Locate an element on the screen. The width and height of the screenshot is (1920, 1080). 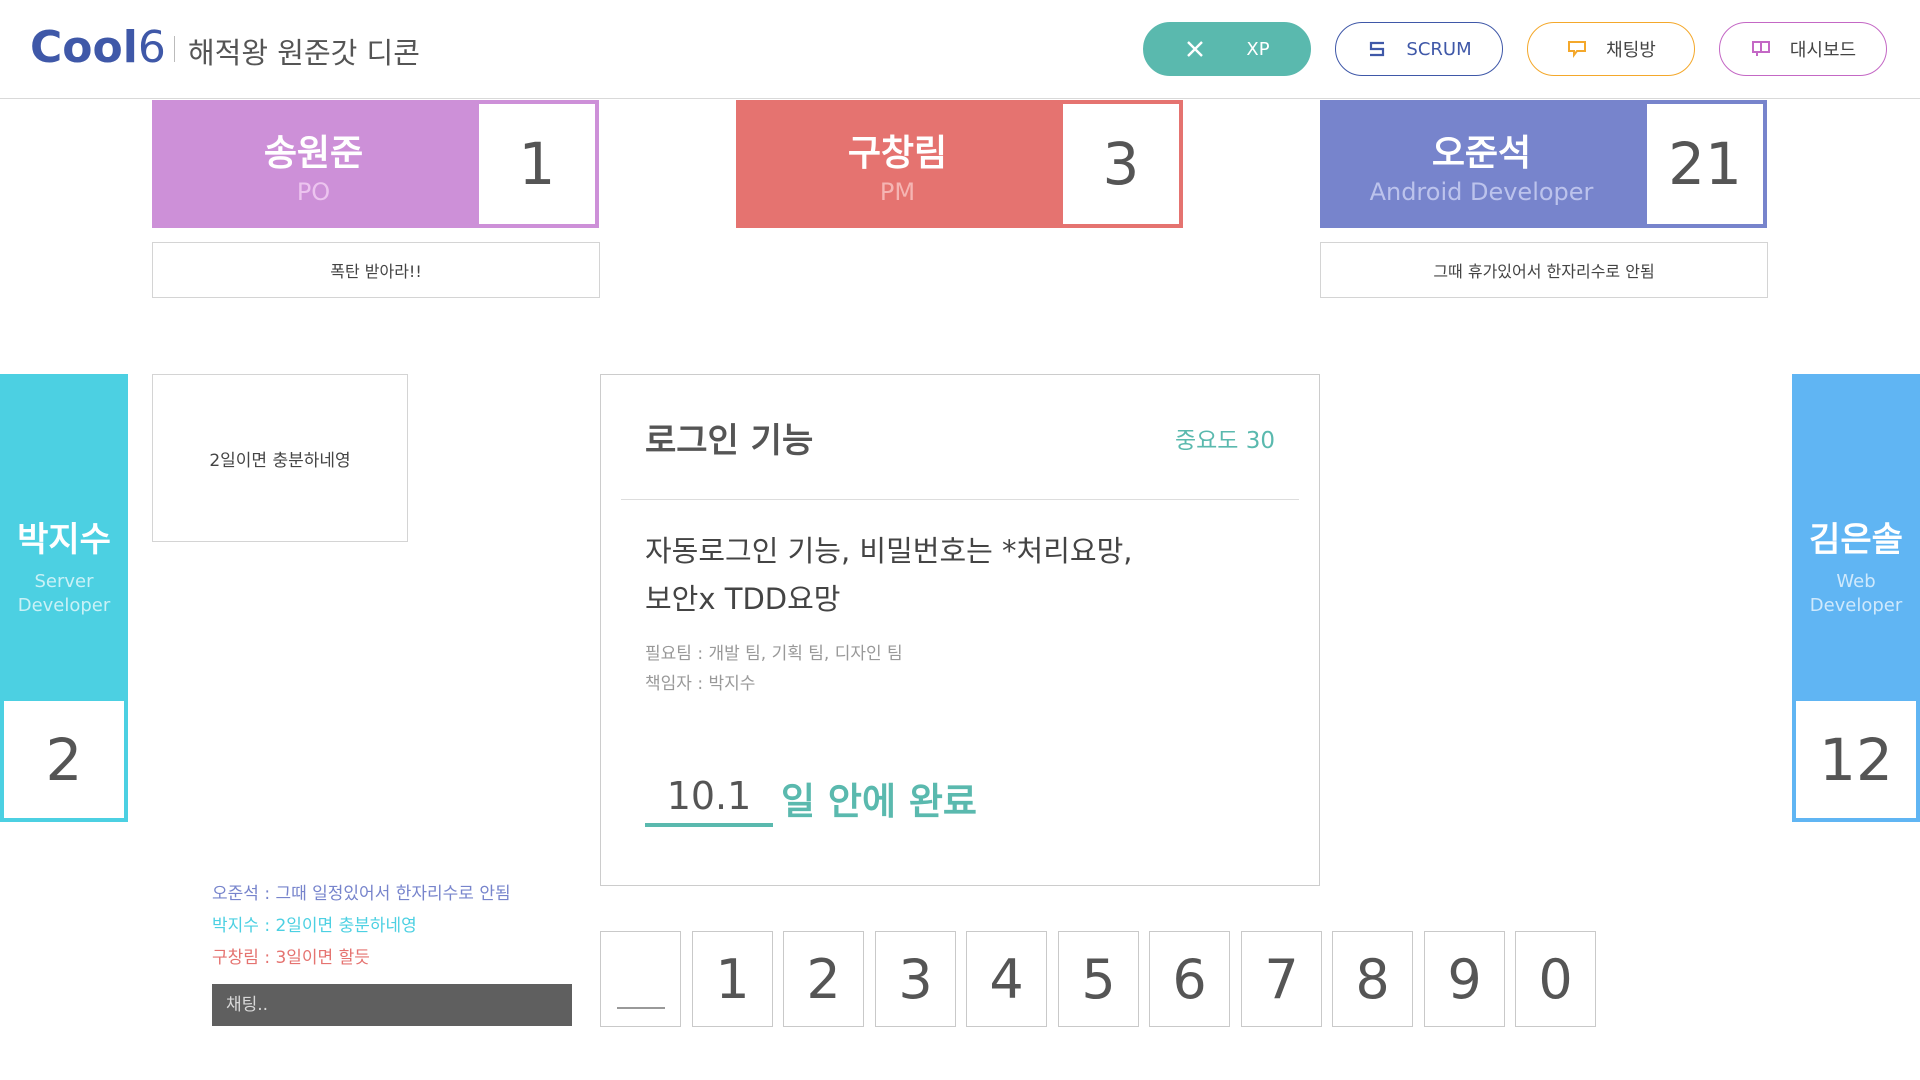
player-name: 송원준 is located at coordinates (313, 153).